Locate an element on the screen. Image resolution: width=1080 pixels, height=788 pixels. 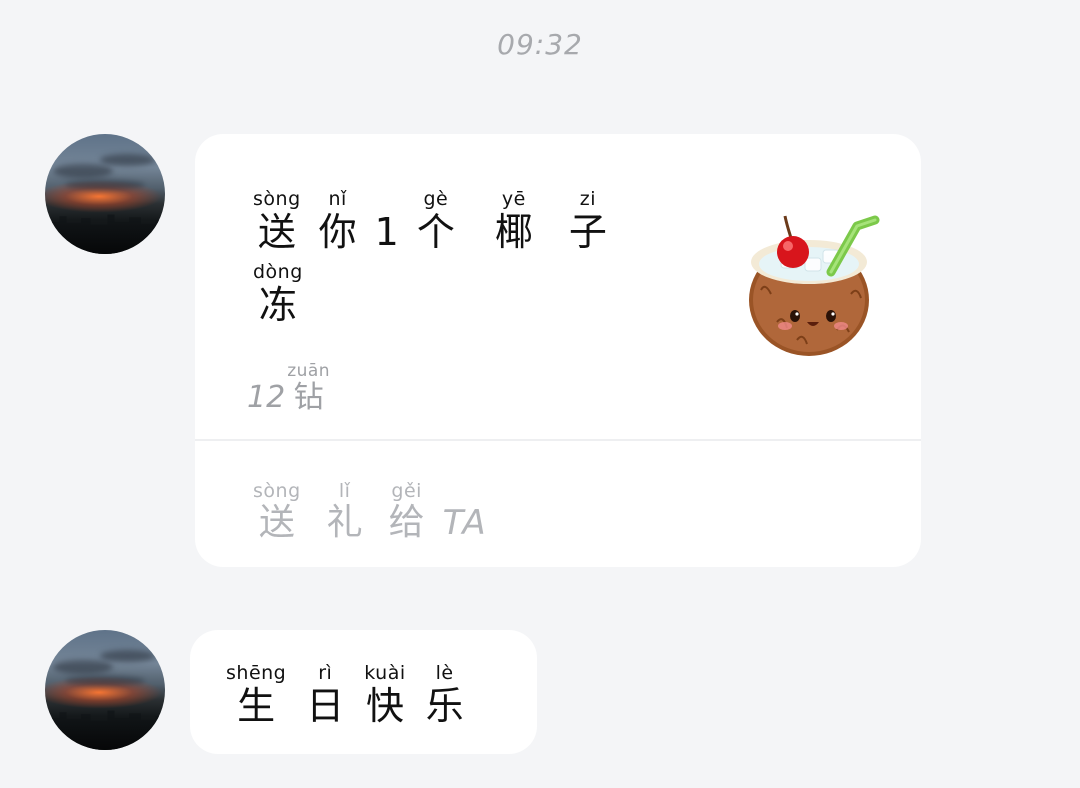
pinyin: dòng is located at coordinates (278, 272).